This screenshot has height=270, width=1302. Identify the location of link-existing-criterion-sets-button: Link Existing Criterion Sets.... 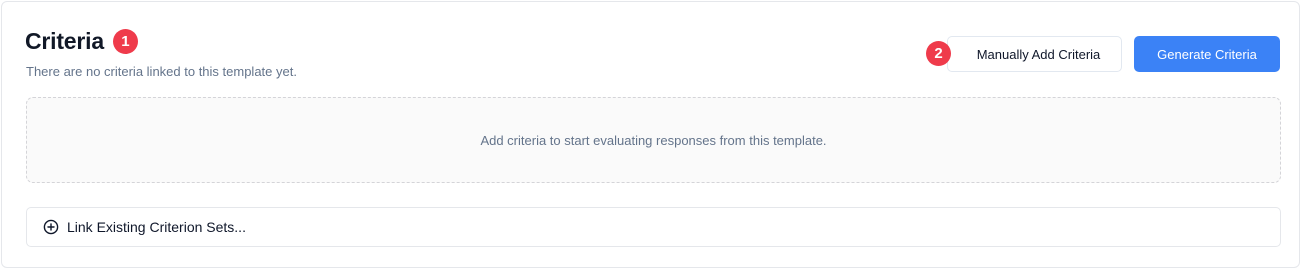
(653, 227).